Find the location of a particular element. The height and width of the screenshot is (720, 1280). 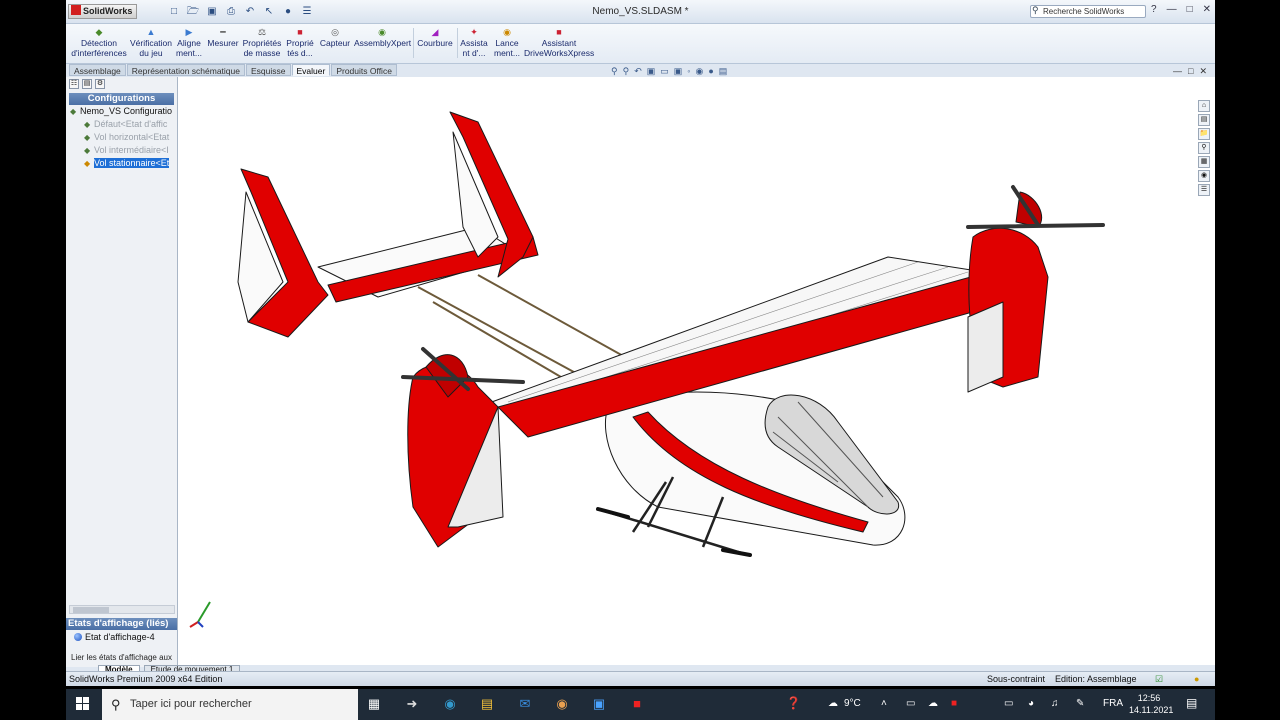

help-tray-icon: ❓ is located at coordinates (793, 703).